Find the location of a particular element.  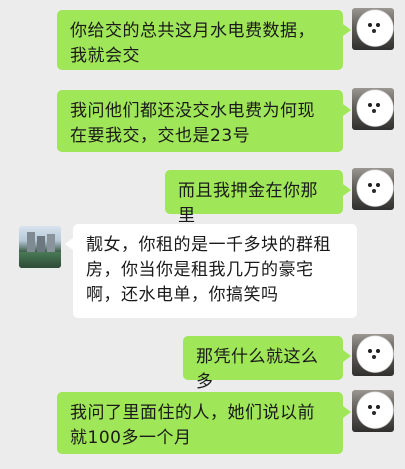

message-text: 我问他们都还没交水电费为何现在要我交，交也是23号 is located at coordinates (192, 123).